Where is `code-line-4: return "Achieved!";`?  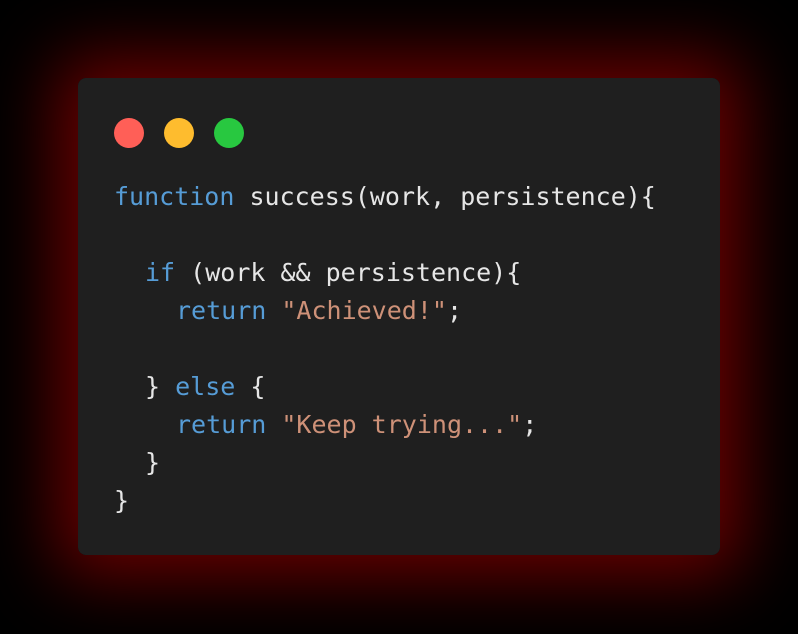 code-line-4: return "Achieved!"; is located at coordinates (385, 311).